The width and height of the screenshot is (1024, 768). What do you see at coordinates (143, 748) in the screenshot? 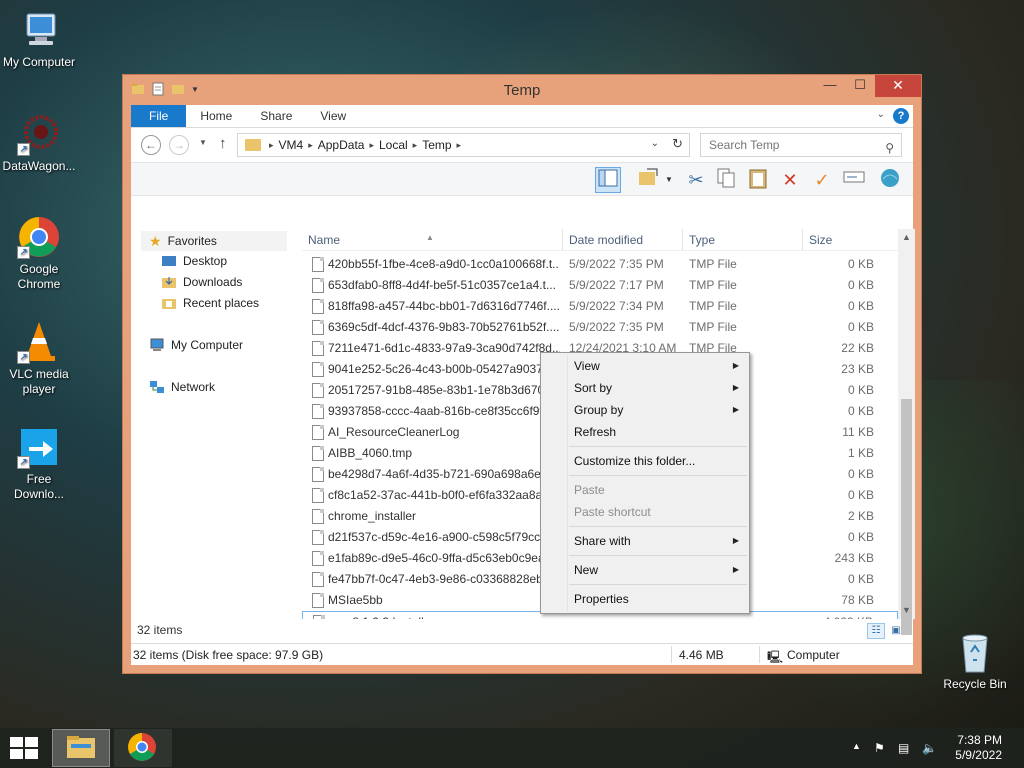
I see `taskbar-chrome` at bounding box center [143, 748].